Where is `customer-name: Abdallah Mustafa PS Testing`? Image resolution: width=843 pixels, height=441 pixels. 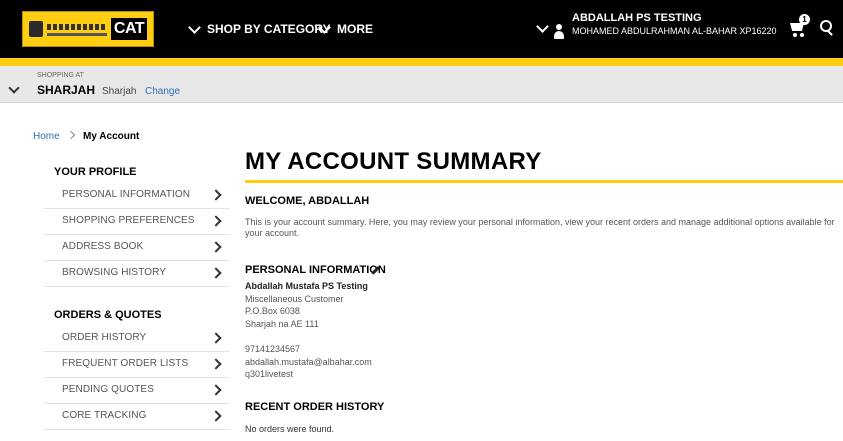 customer-name: Abdallah Mustafa PS Testing is located at coordinates (306, 286).